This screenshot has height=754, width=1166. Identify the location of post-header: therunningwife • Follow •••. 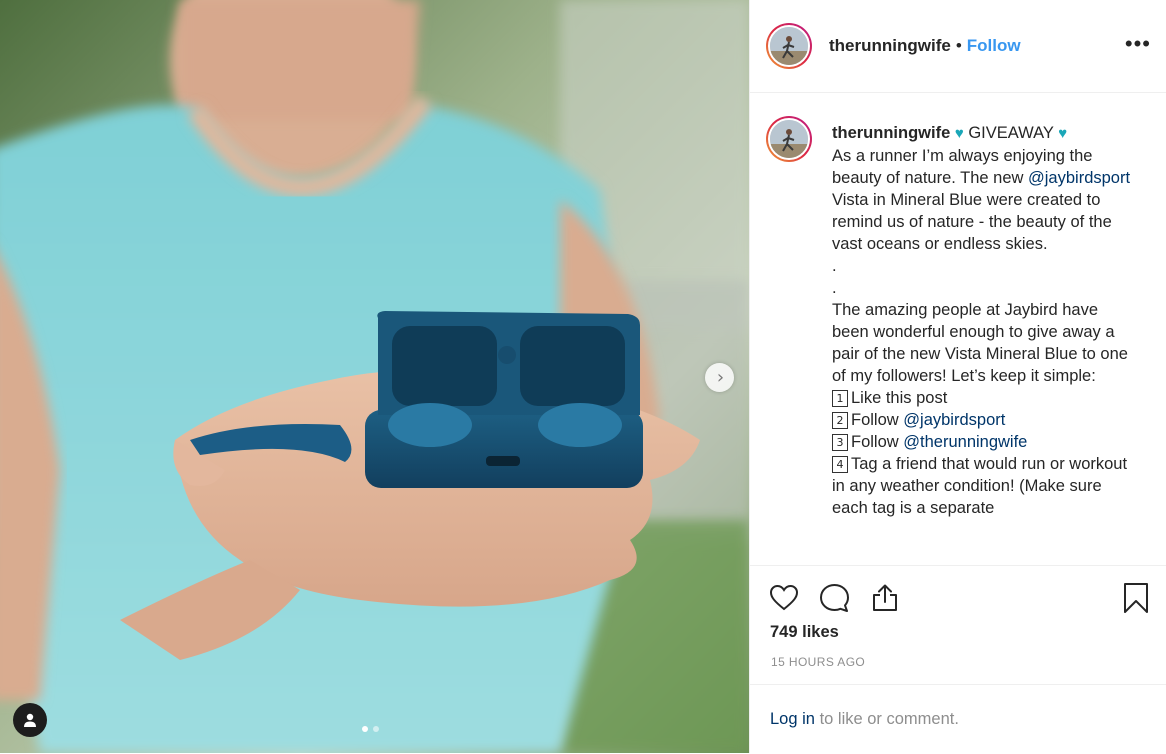
(958, 46).